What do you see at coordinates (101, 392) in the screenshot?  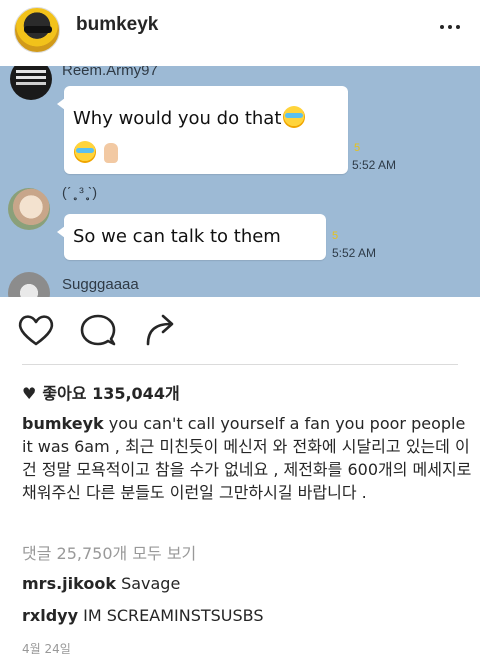 I see `likes-count: ♥ 좋아요 135,044개` at bounding box center [101, 392].